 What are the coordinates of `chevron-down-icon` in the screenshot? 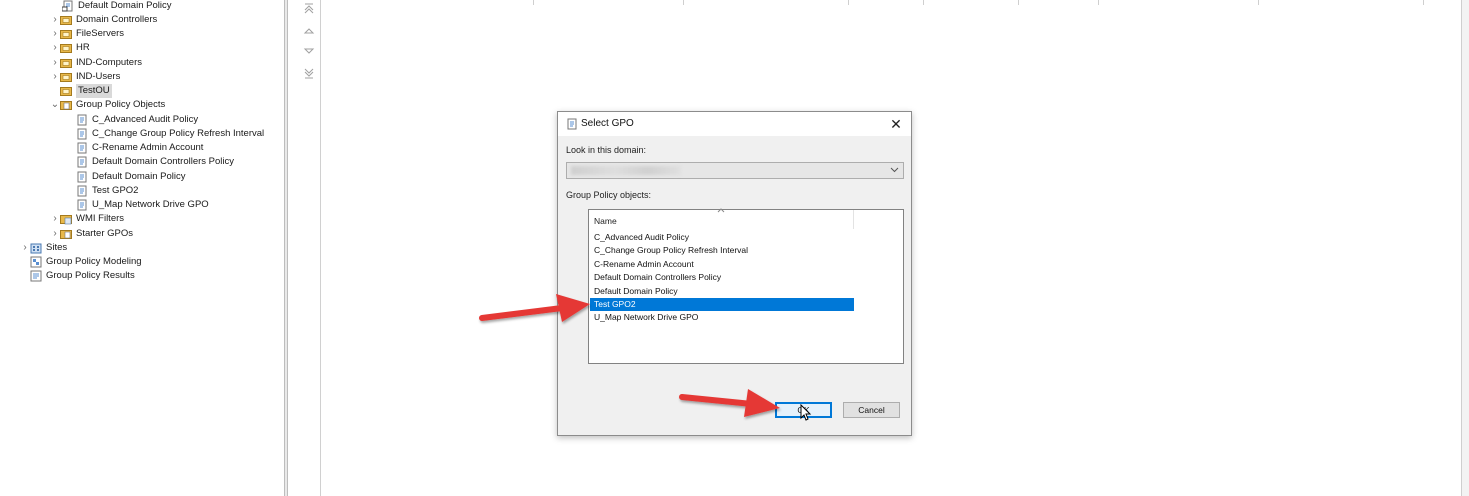 It's located at (894, 171).